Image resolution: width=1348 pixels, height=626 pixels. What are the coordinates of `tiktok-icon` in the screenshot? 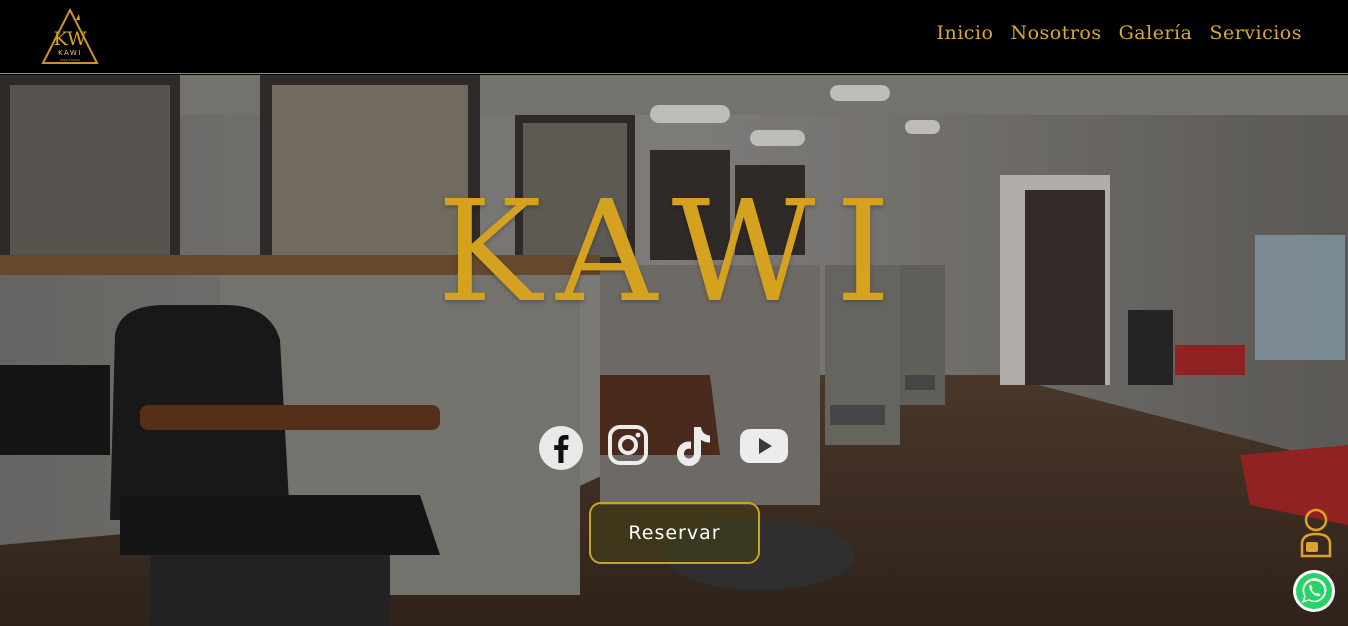 It's located at (692, 447).